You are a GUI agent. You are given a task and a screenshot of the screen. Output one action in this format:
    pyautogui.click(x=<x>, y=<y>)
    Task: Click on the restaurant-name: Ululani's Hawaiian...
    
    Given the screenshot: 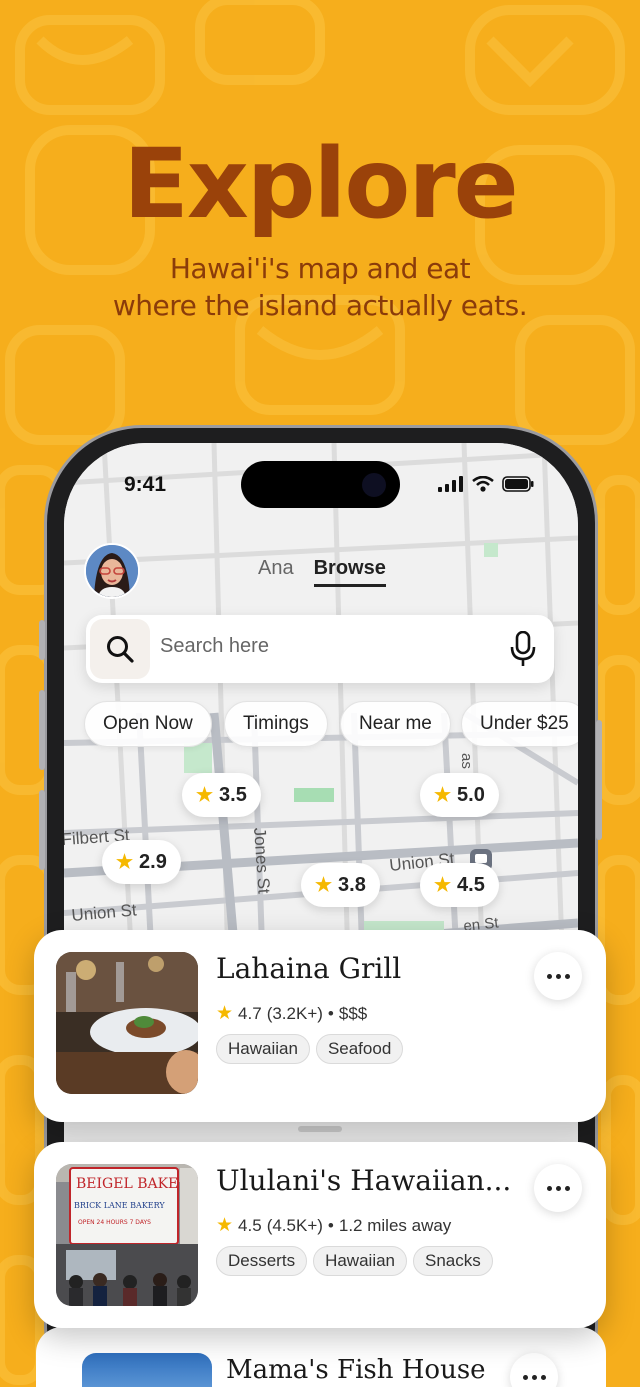 What is the action you would take?
    pyautogui.click(x=364, y=1180)
    